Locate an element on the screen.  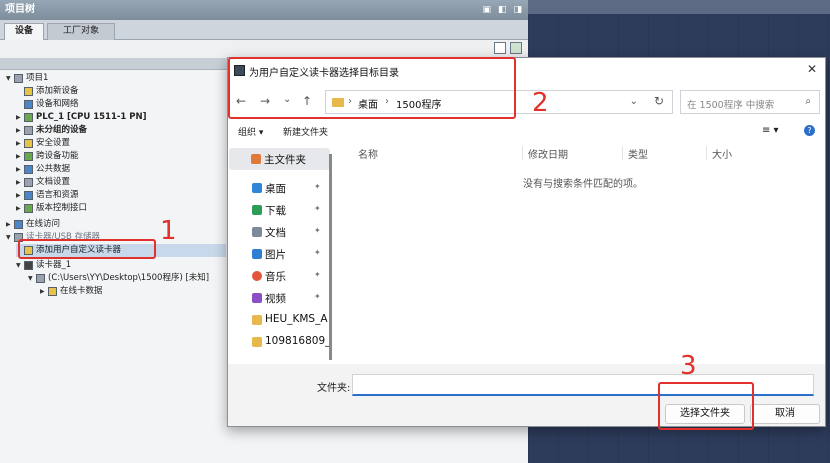
sidebar-item-downloads: 下载 ✦ is located at coordinates (280, 210).